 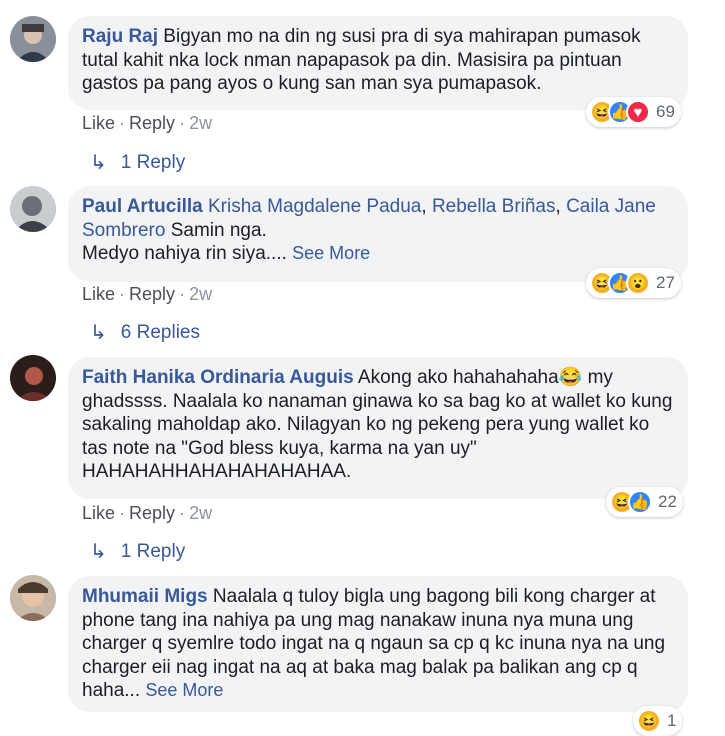 What do you see at coordinates (216, 230) in the screenshot?
I see `comment-text: Samin nga.` at bounding box center [216, 230].